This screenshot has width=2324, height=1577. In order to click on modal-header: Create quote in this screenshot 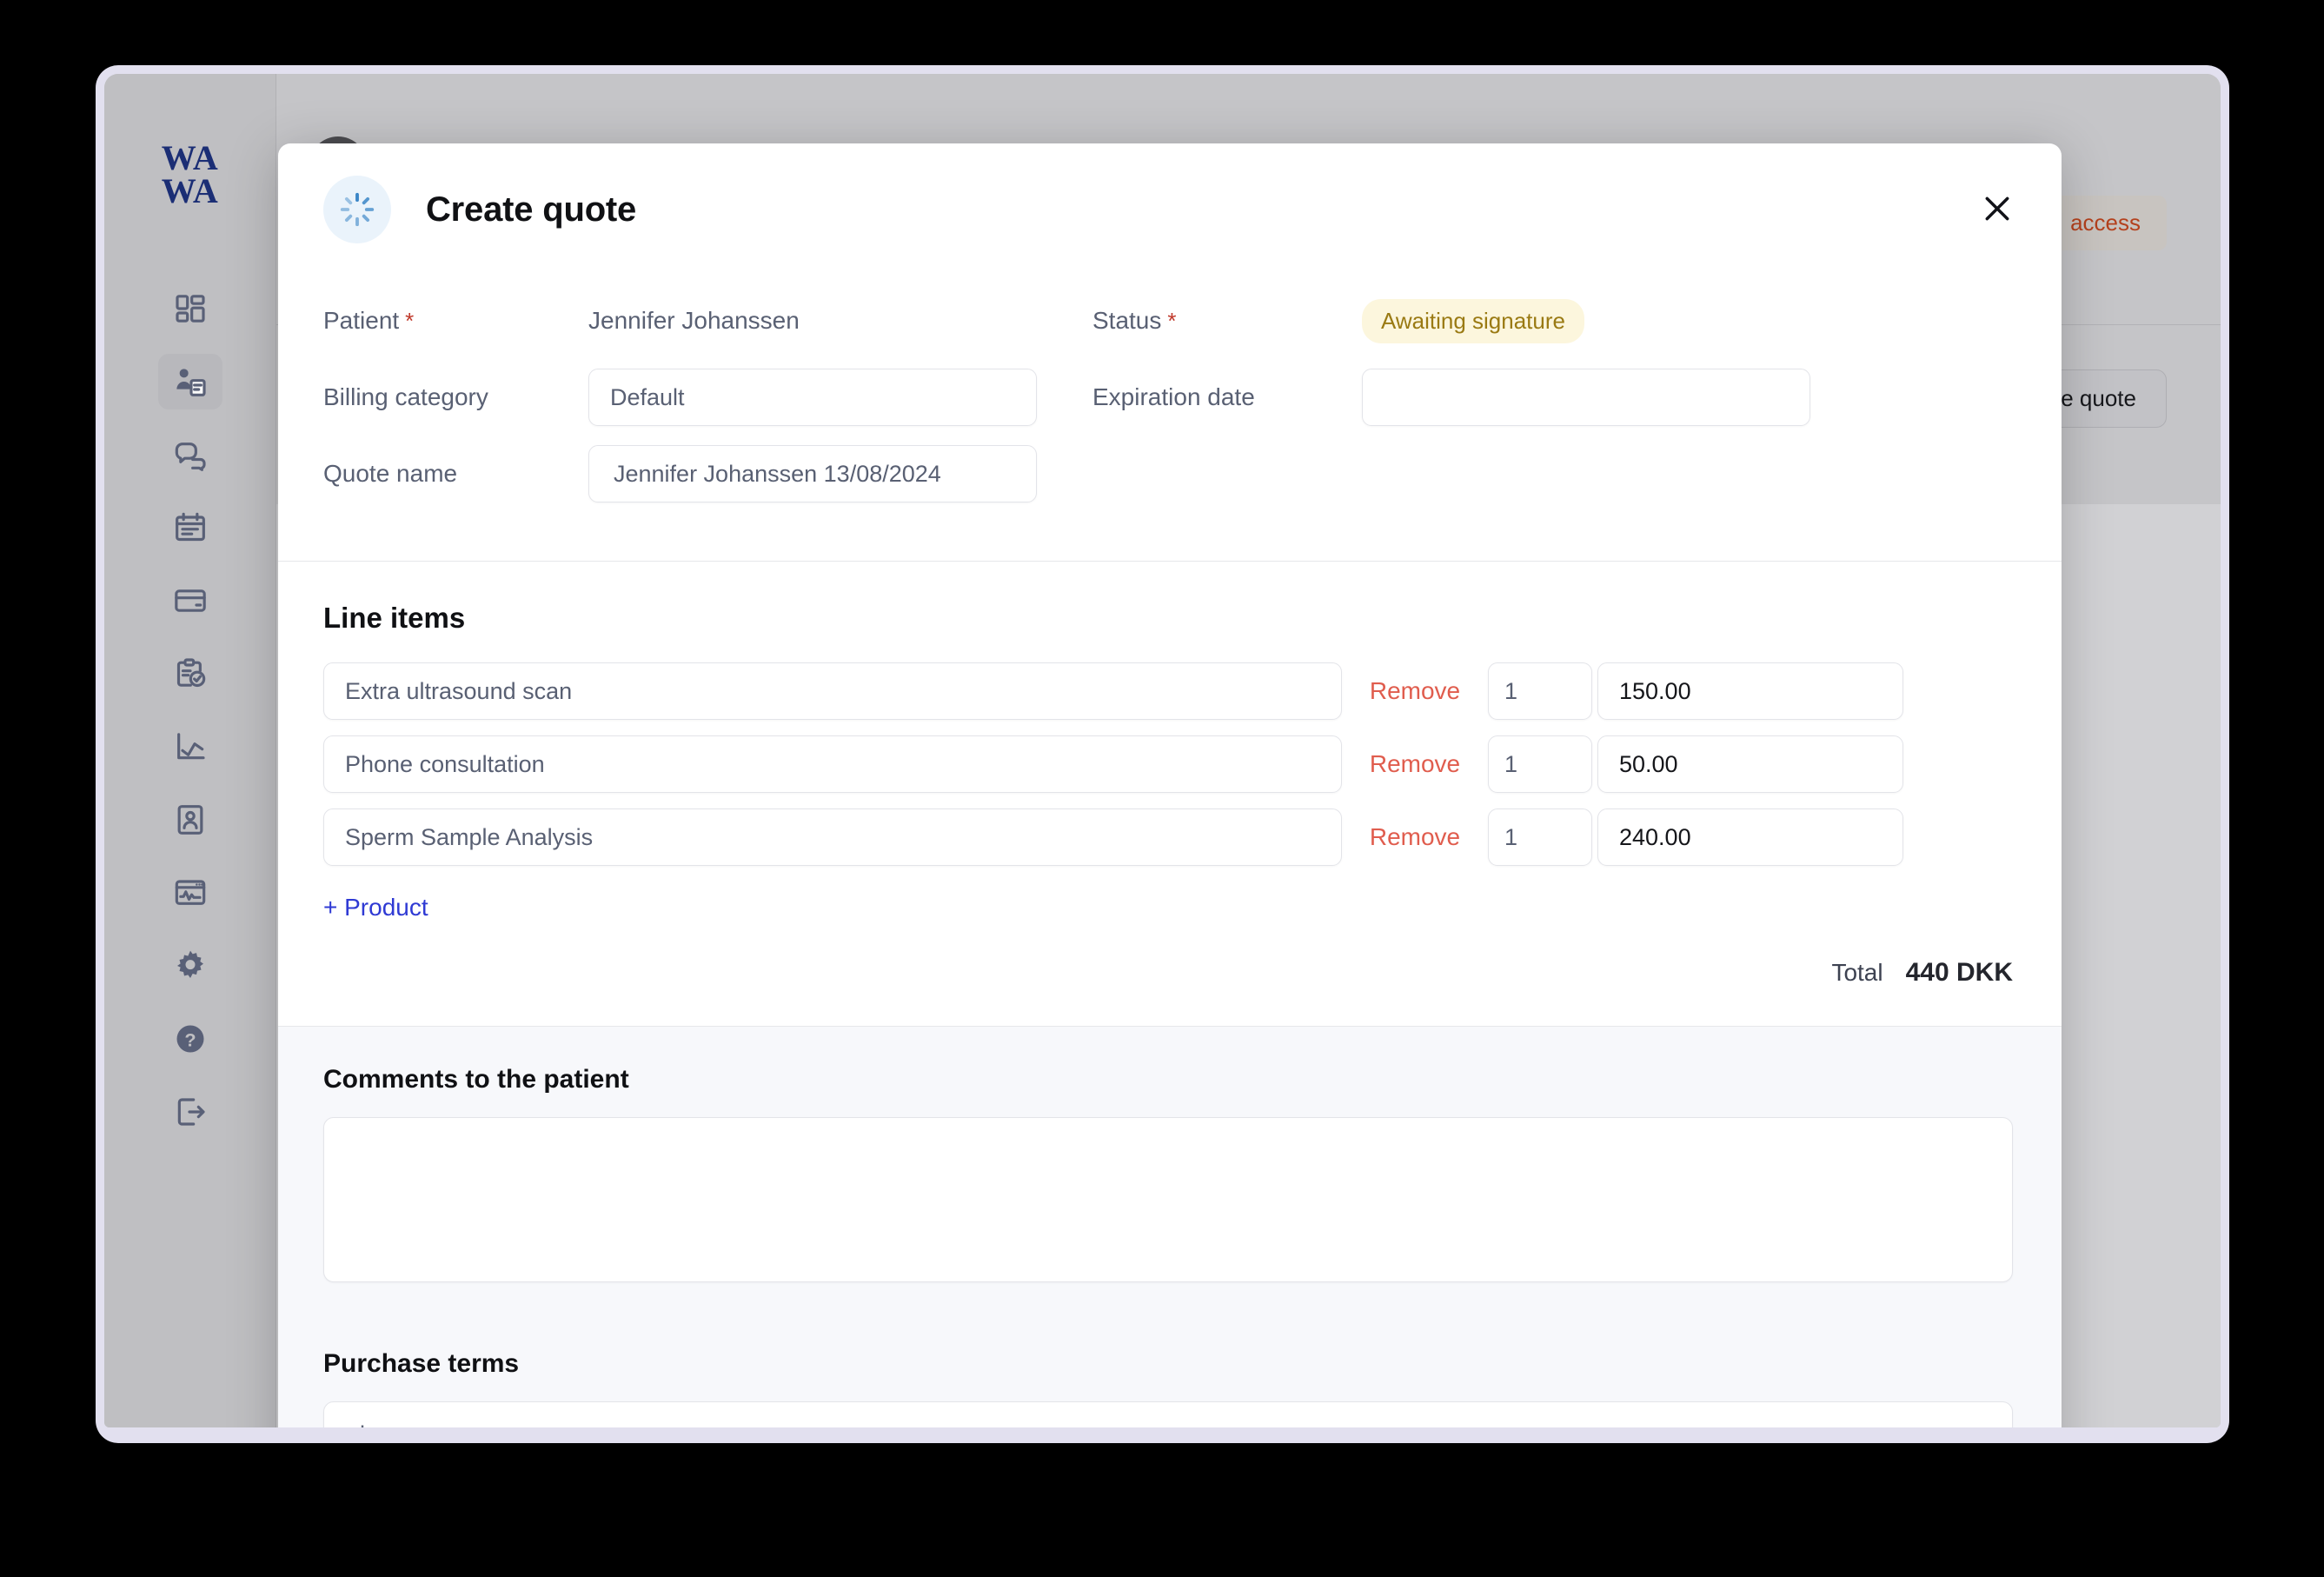, I will do `click(1170, 209)`.